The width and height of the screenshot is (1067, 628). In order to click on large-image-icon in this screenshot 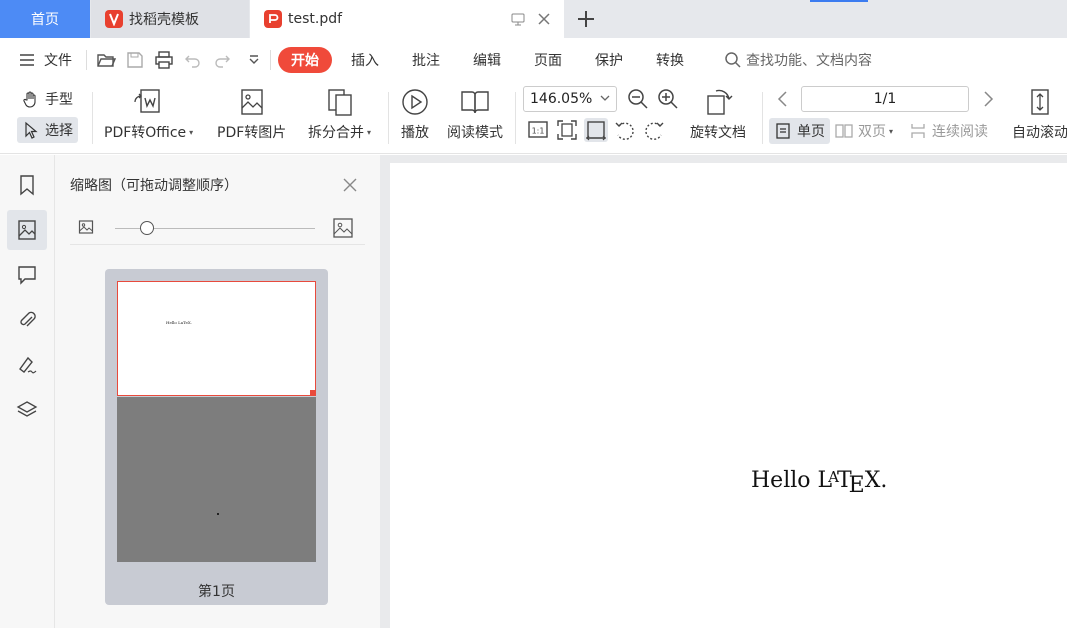, I will do `click(343, 228)`.